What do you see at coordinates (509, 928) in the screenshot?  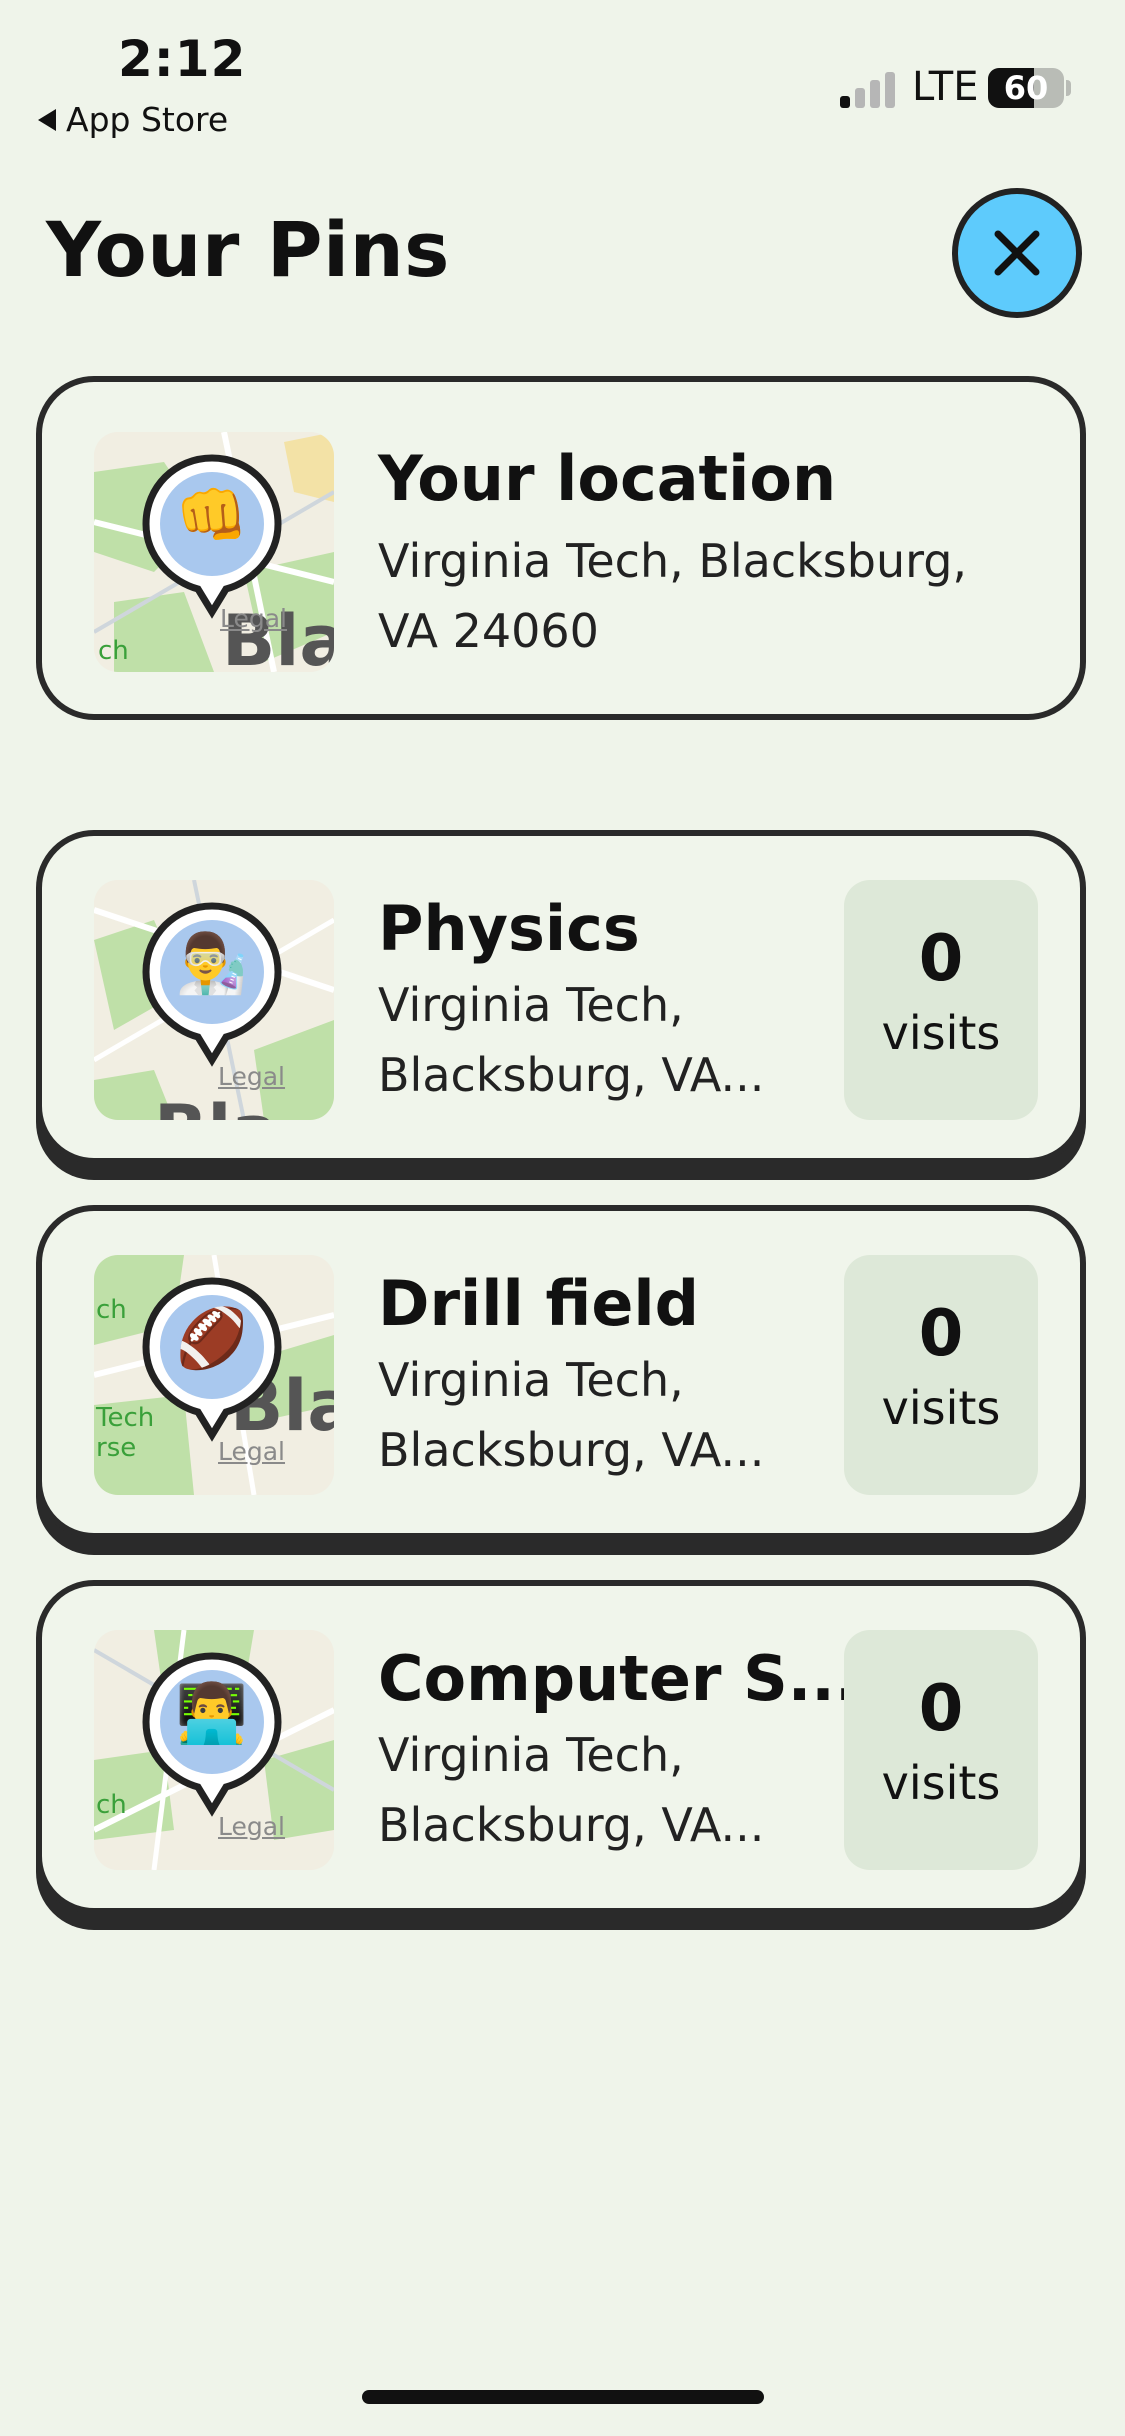 I see `pin-title: Physics` at bounding box center [509, 928].